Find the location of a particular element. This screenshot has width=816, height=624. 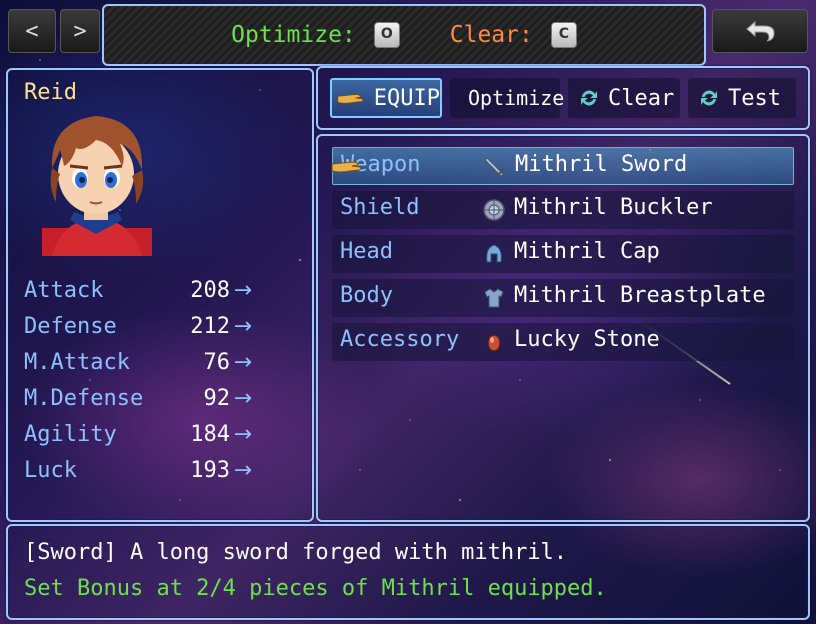

hand-cursor-icon is located at coordinates (346, 167).